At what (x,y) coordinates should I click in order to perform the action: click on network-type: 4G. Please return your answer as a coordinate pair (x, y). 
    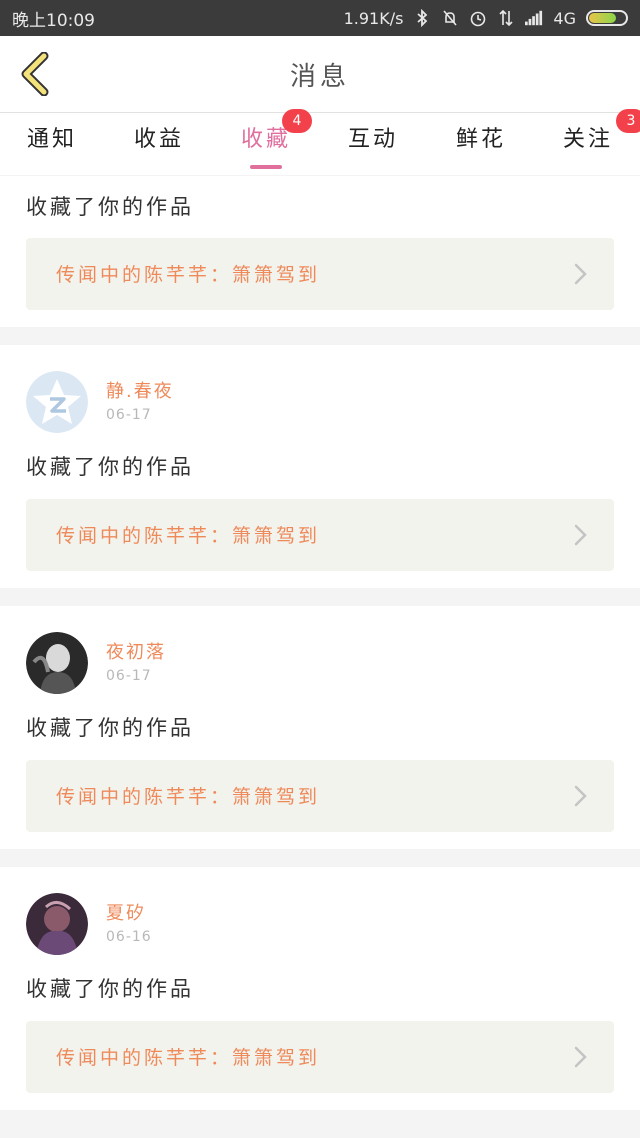
    Looking at the image, I should click on (564, 18).